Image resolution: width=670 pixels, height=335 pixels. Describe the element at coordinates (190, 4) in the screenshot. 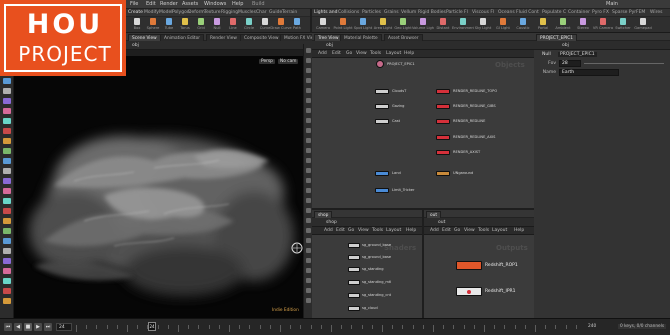

I see `menu-assets: Assets` at that location.